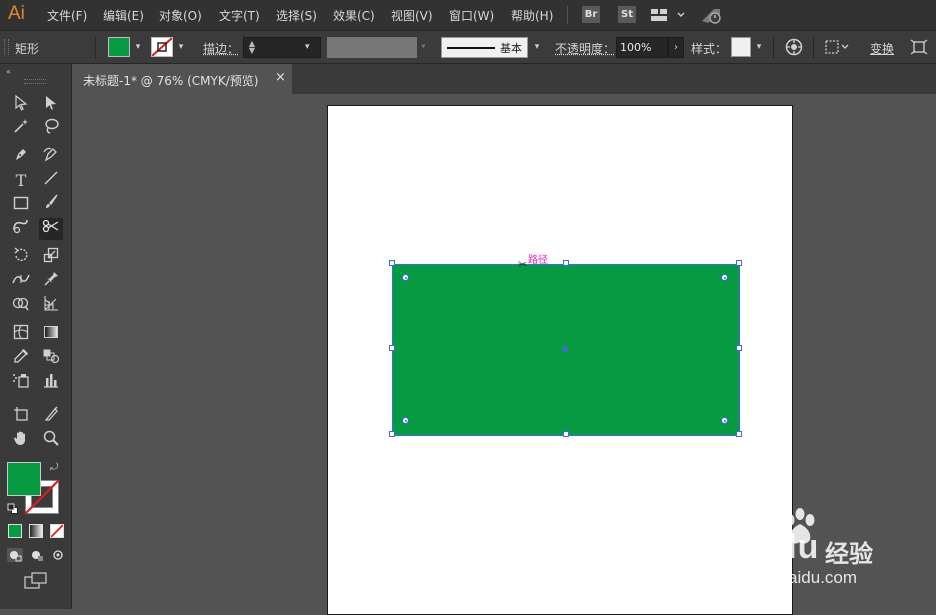 The width and height of the screenshot is (936, 615). Describe the element at coordinates (51, 282) in the screenshot. I see `puppet-warp-tool-icon` at that location.